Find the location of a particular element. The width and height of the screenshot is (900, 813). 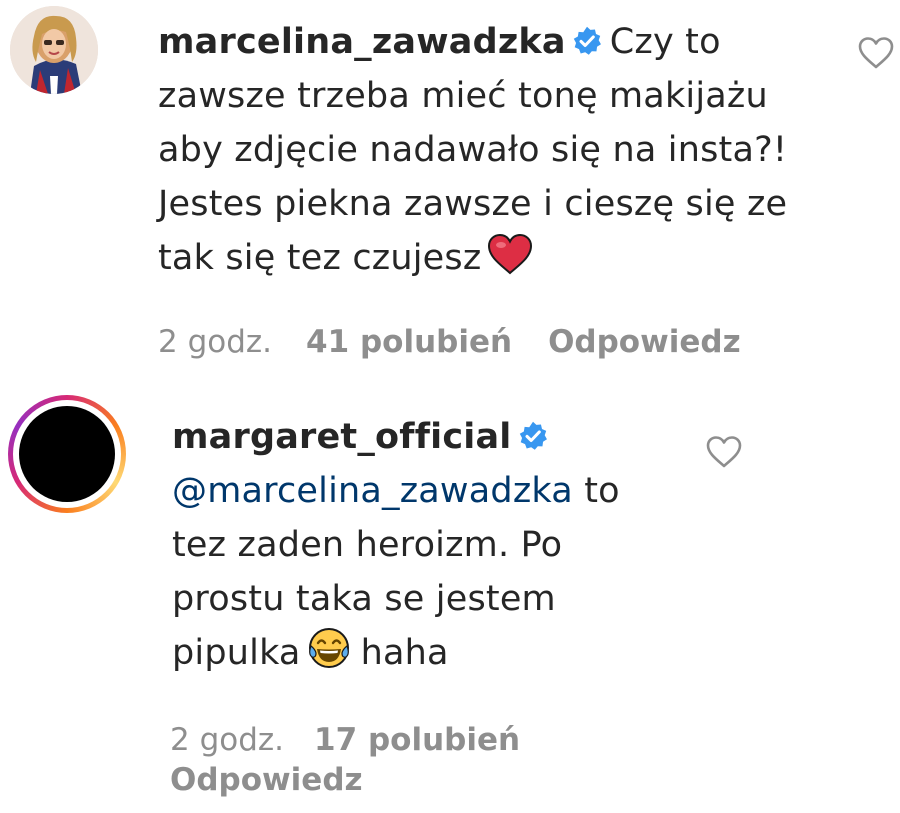

face-with-tears-of-joy-icon is located at coordinates (328, 648).